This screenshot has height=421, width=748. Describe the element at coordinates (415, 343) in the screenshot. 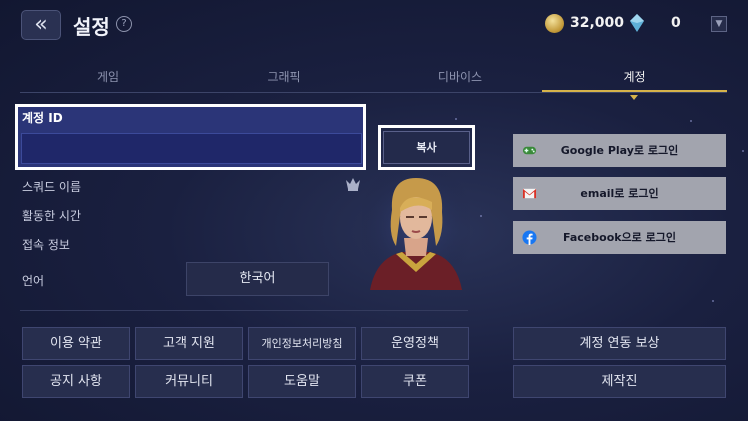

I see `operation-policy-button: 운영정책` at that location.